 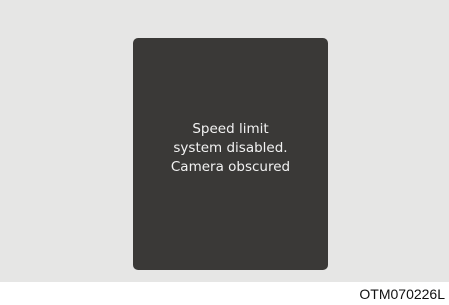 I want to click on message-line-2: system disabled., so click(x=230, y=147).